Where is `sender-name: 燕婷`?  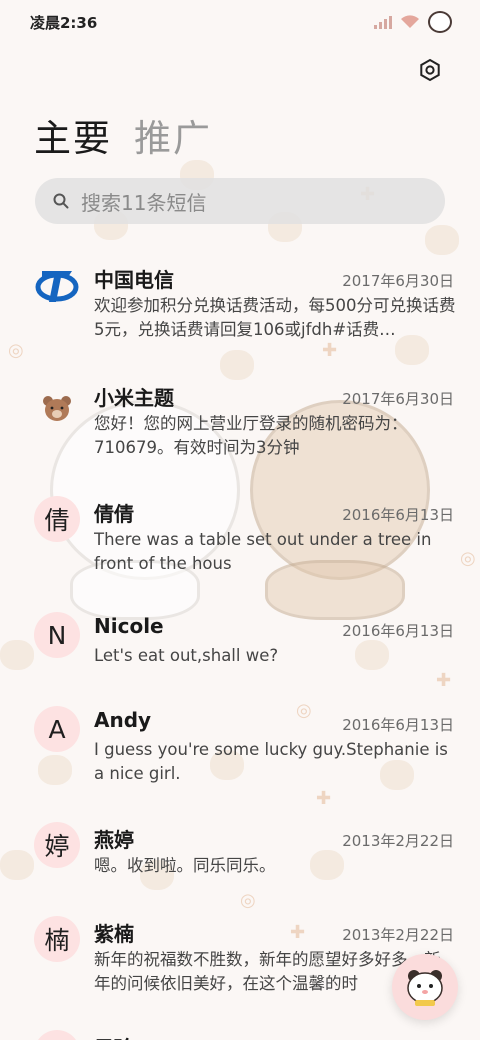 sender-name: 燕婷 is located at coordinates (114, 840).